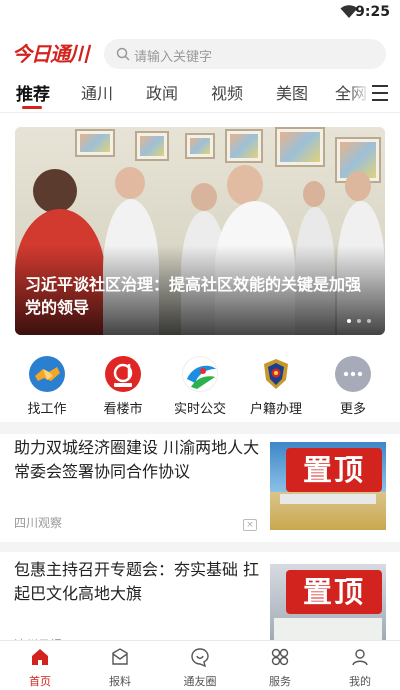 The width and height of the screenshot is (400, 690). I want to click on tabs-divider, so click(200, 112).